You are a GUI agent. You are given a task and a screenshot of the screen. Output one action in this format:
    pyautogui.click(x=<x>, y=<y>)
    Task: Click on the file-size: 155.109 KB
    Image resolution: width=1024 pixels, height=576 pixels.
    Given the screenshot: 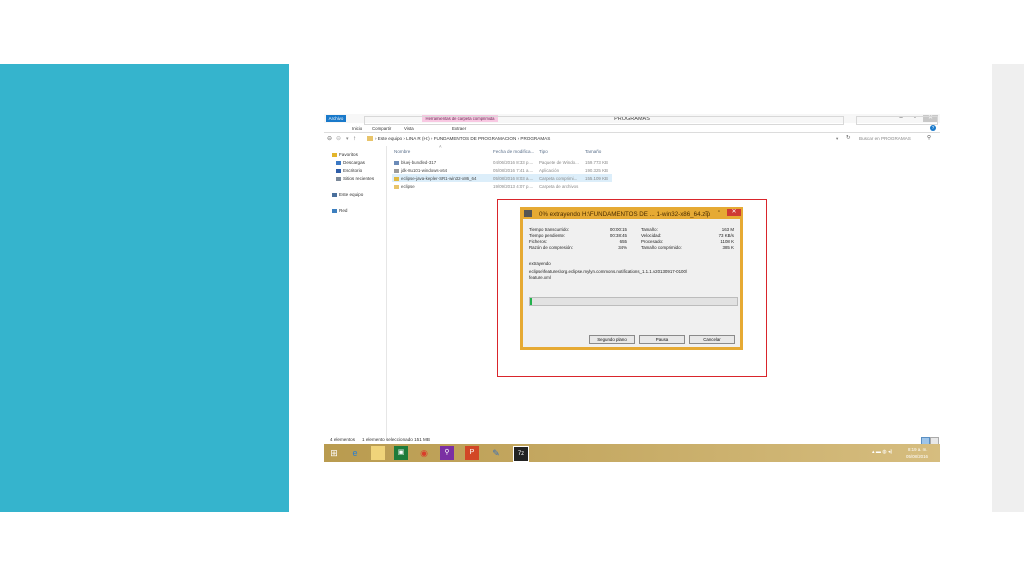 What is the action you would take?
    pyautogui.click(x=596, y=178)
    